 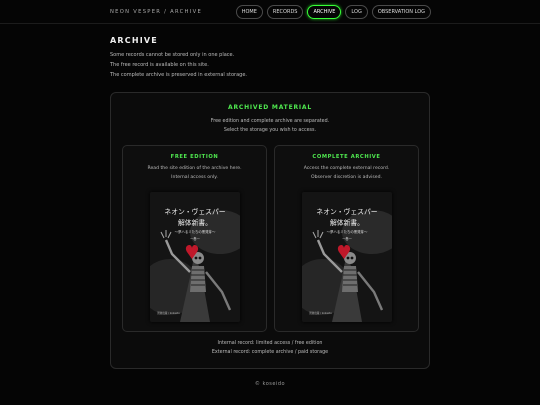 I want to click on nav-records-button: RECORDS, so click(x=285, y=12).